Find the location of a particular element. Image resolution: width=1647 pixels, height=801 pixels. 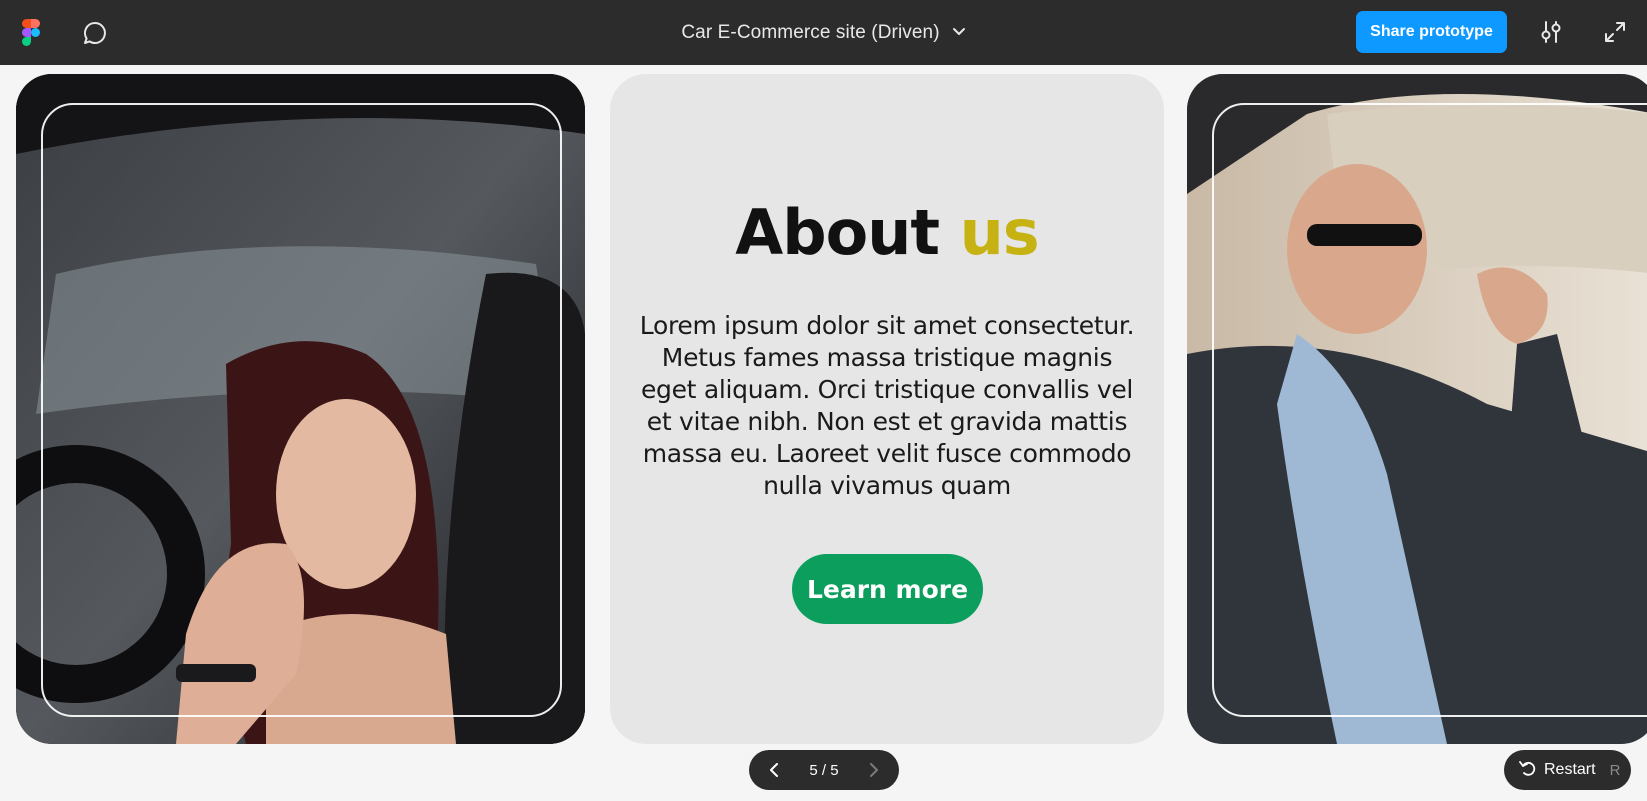

restart-button: Restart R is located at coordinates (1567, 770).